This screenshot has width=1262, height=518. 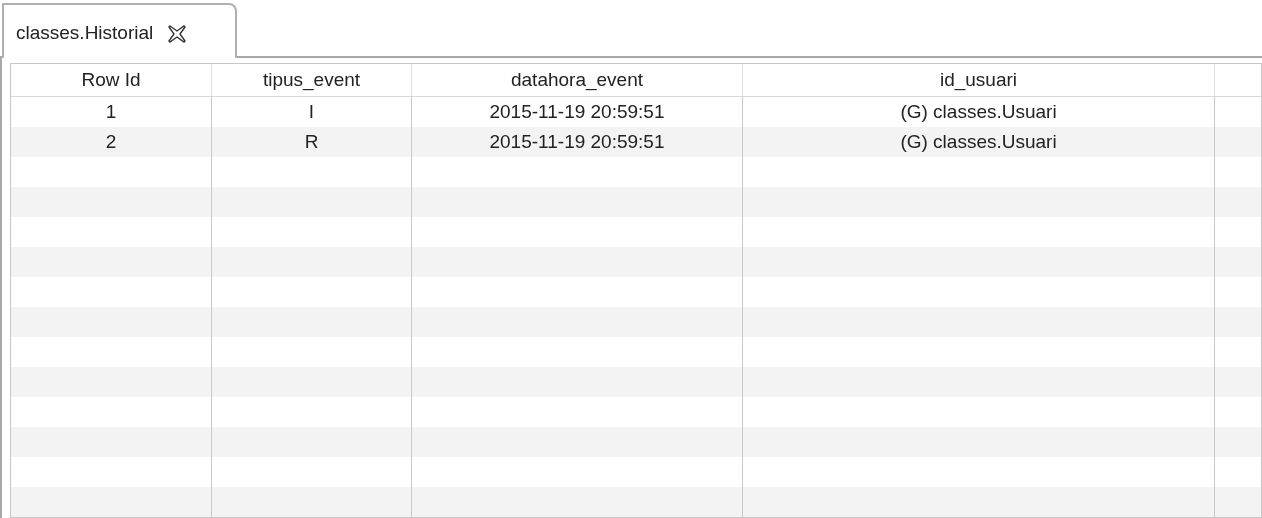 I want to click on column-header: id_usuari, so click(x=979, y=80).